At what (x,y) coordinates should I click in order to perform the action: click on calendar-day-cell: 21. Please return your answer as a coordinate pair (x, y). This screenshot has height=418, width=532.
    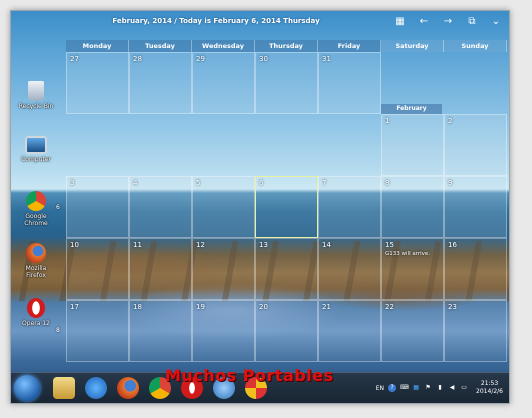
    Looking at the image, I should click on (349, 331).